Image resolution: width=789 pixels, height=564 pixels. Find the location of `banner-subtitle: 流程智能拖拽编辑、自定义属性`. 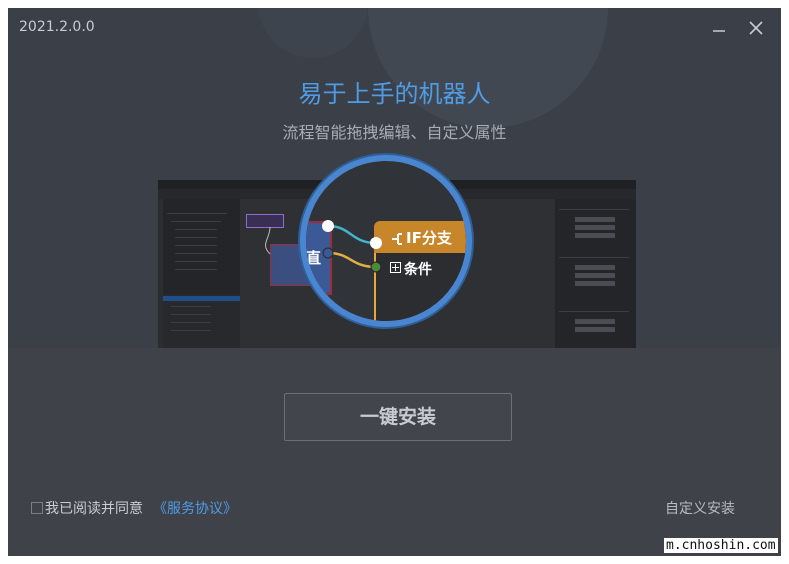

banner-subtitle: 流程智能拖拽编辑、自定义属性 is located at coordinates (394, 132).